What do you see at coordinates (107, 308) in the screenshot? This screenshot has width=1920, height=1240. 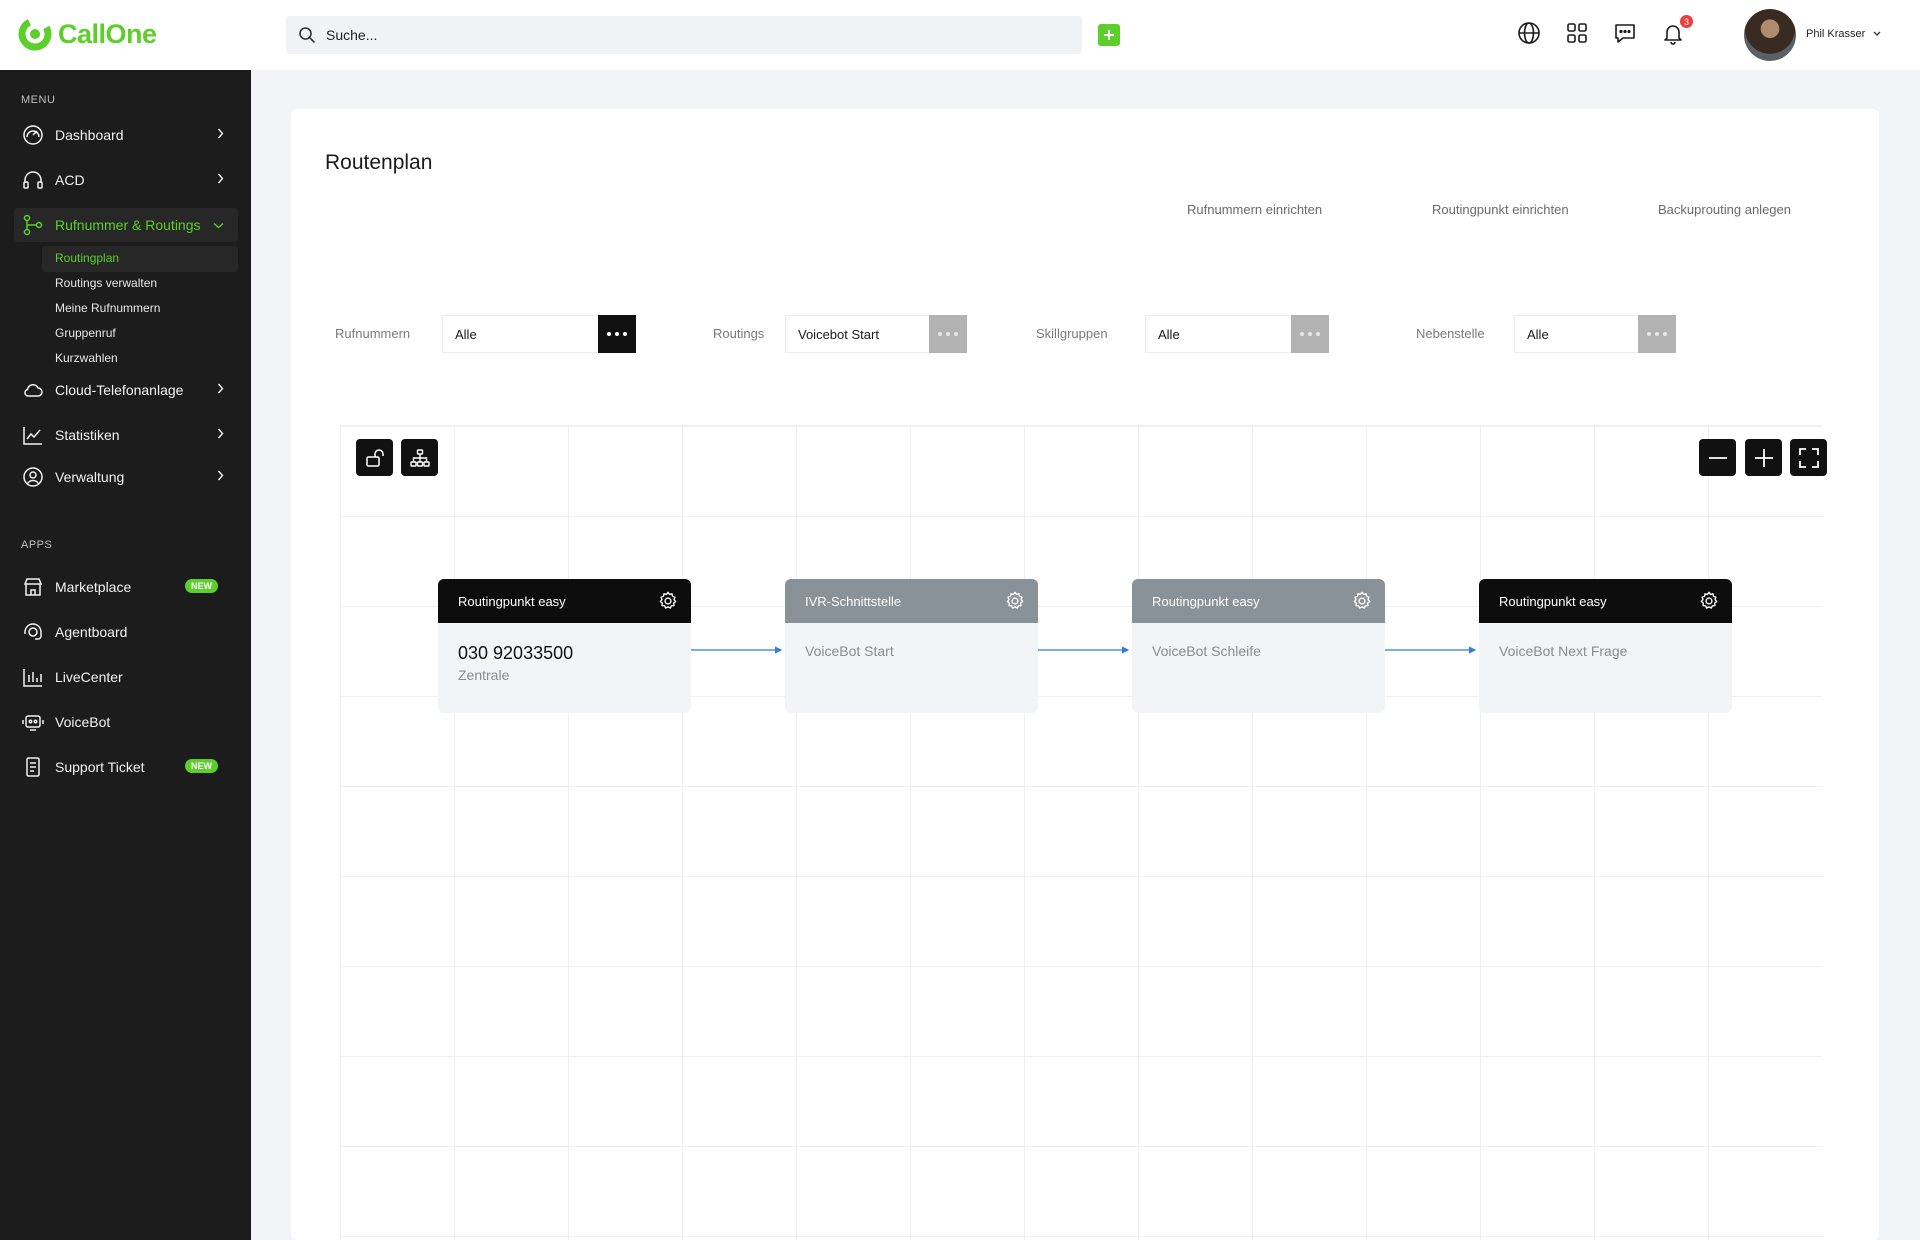 I see `sidebar-subitem-meine-rufnummern: Meine Rufnummern` at bounding box center [107, 308].